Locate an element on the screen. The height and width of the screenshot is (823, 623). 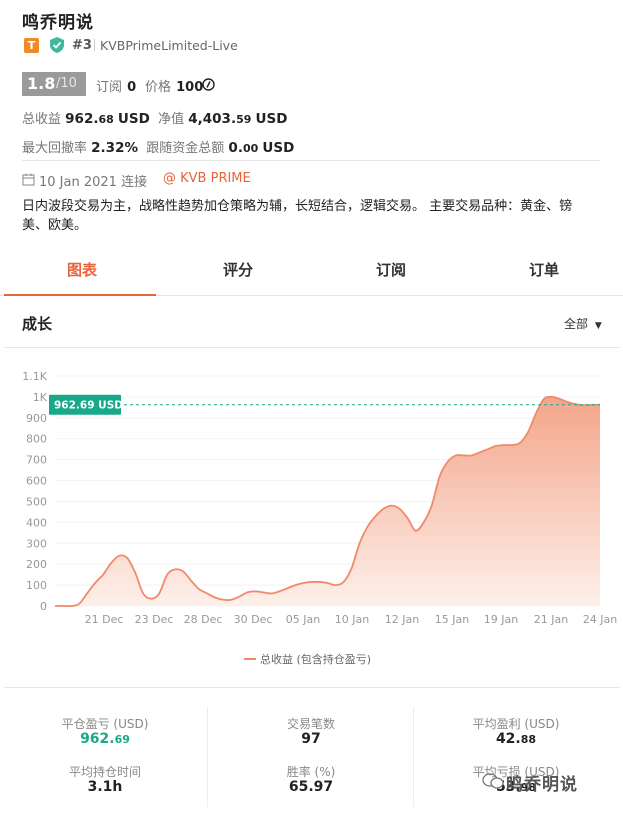
y-tick-label: 0 is located at coordinates (43, 606).